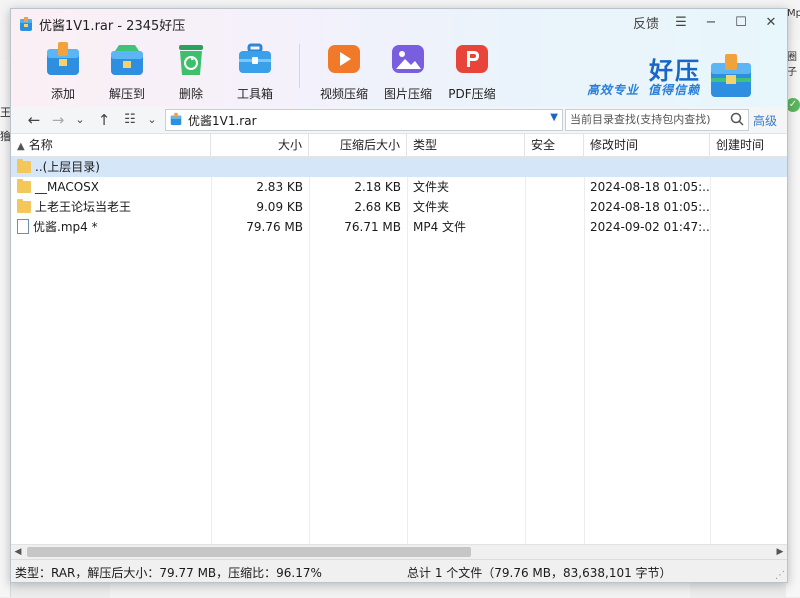  Describe the element at coordinates (152, 119) in the screenshot. I see `view-mode-chevron-icon: ⌄` at that location.